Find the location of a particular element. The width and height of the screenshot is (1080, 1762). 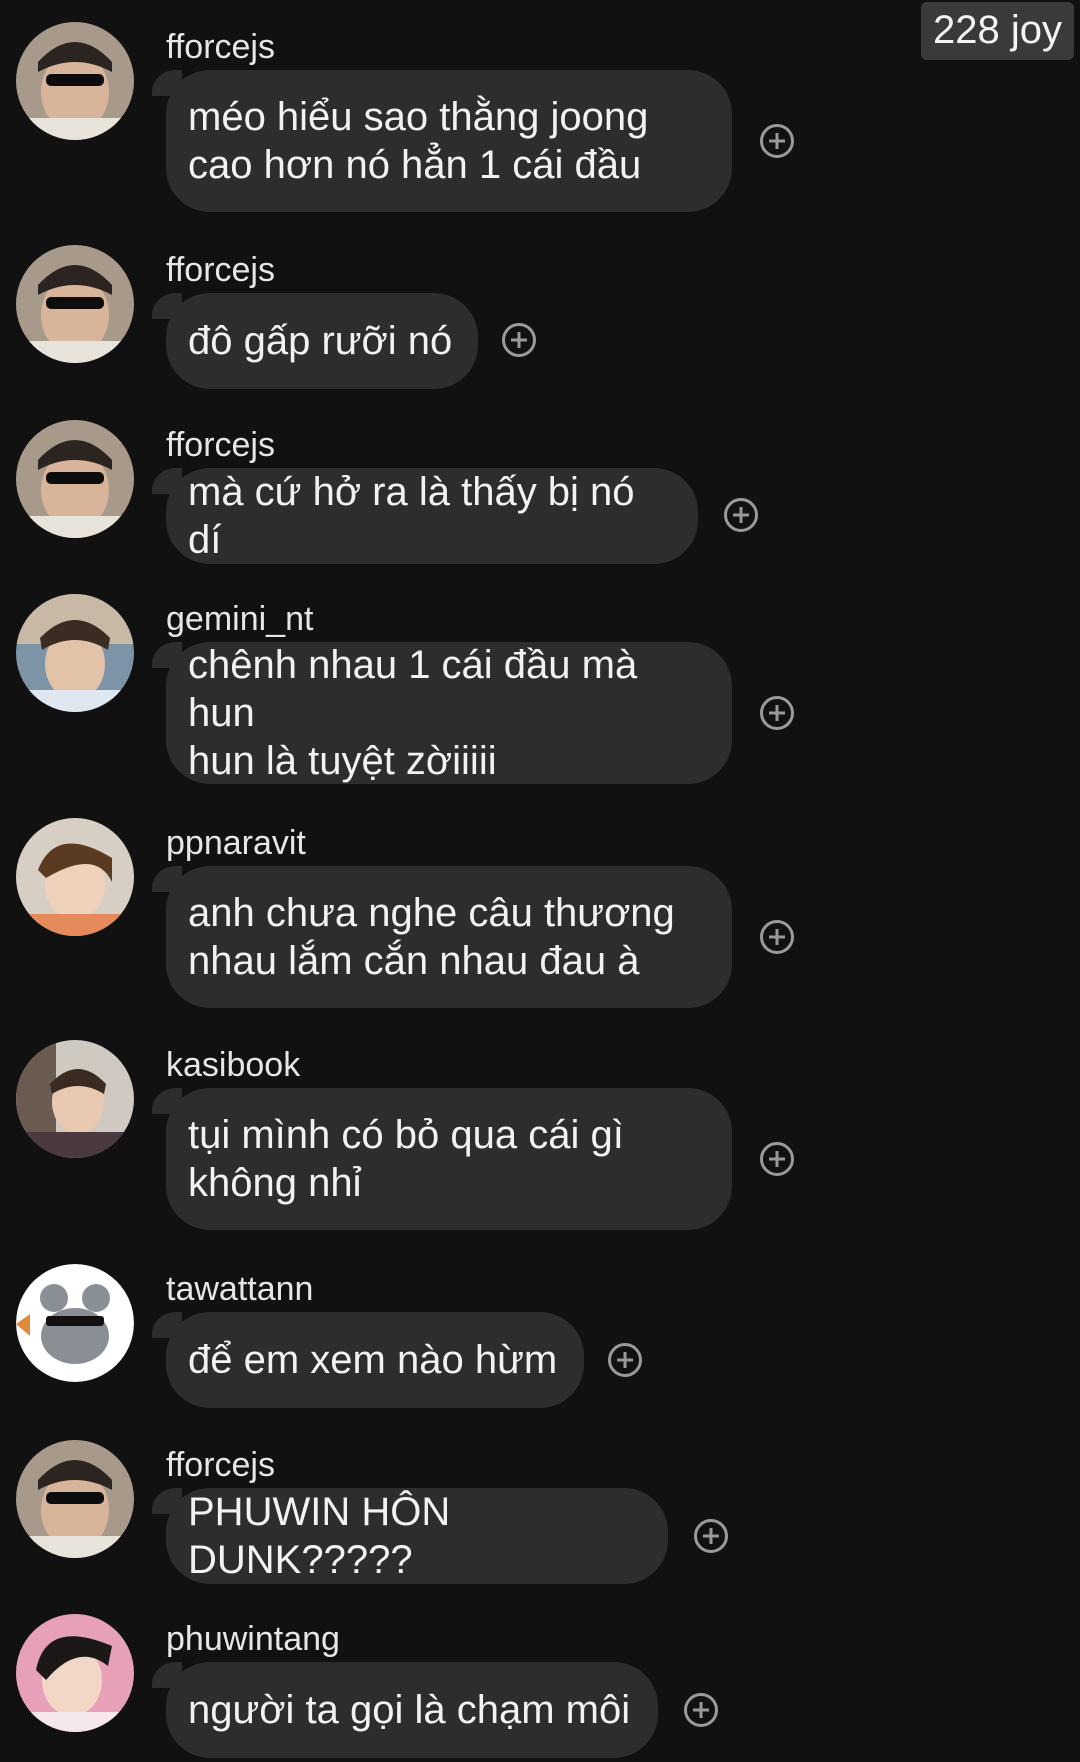

username: kasibook is located at coordinates (233, 1065).